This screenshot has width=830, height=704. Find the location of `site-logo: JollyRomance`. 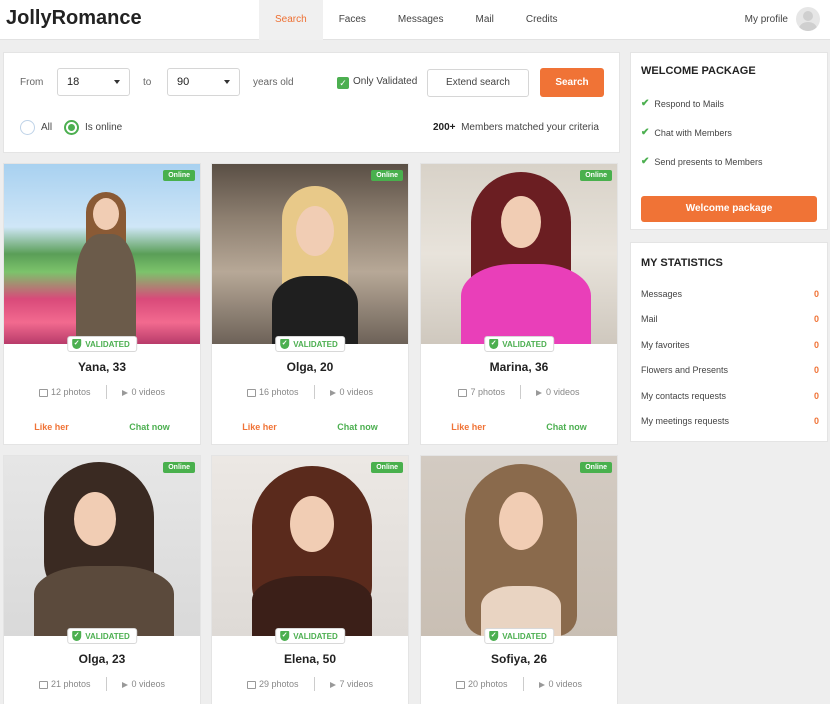

site-logo: JollyRomance is located at coordinates (74, 18).